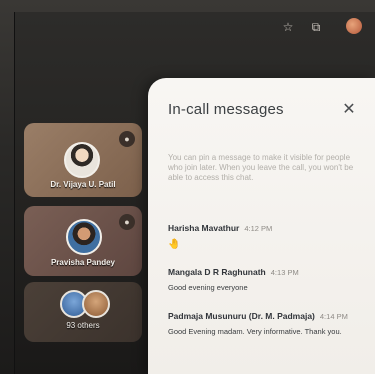 This screenshot has height=374, width=375. What do you see at coordinates (204, 228) in the screenshot?
I see `message-sender: Harisha Mavathur` at bounding box center [204, 228].